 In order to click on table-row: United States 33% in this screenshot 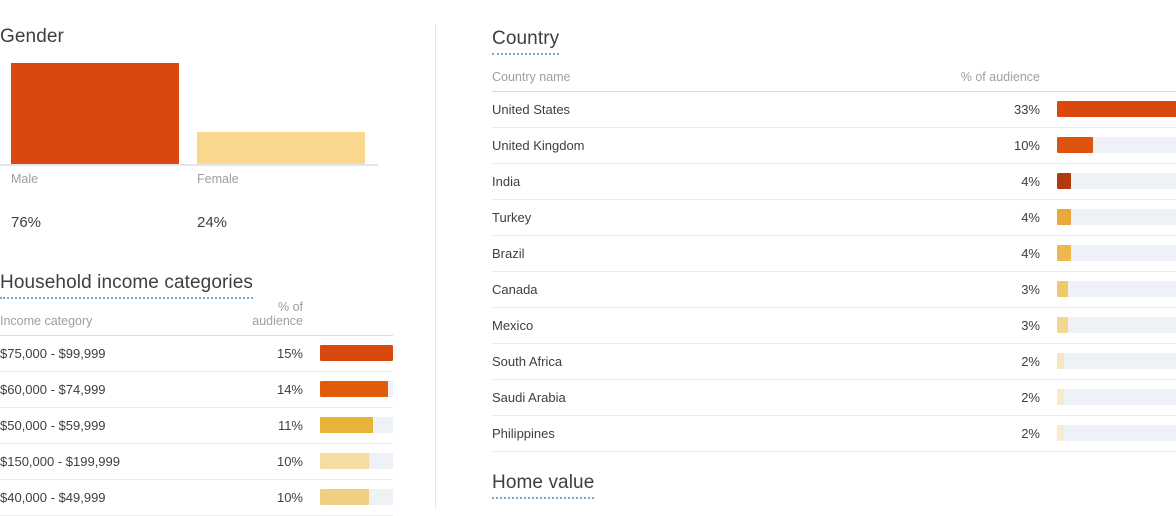, I will do `click(834, 109)`.